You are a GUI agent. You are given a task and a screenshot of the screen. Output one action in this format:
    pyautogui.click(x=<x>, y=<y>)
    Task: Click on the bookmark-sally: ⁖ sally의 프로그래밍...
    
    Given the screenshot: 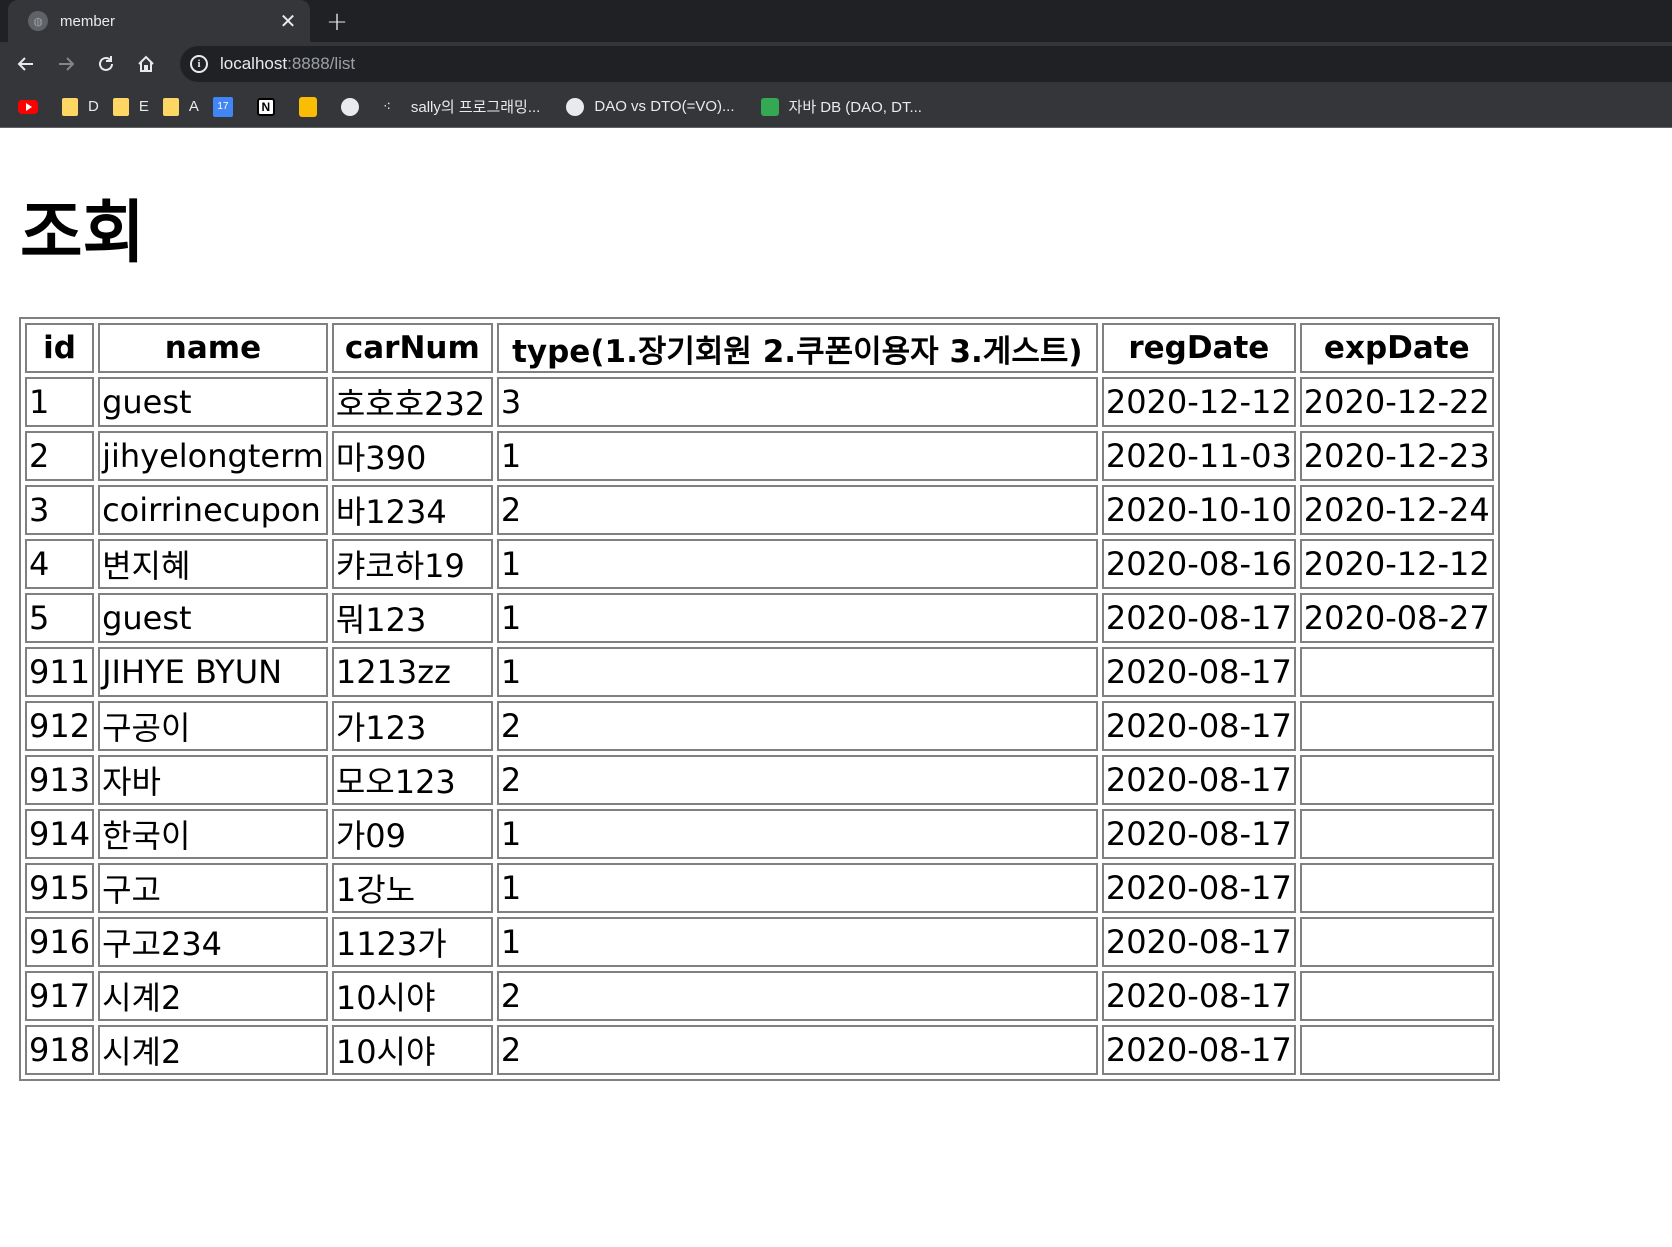 What is the action you would take?
    pyautogui.click(x=461, y=107)
    